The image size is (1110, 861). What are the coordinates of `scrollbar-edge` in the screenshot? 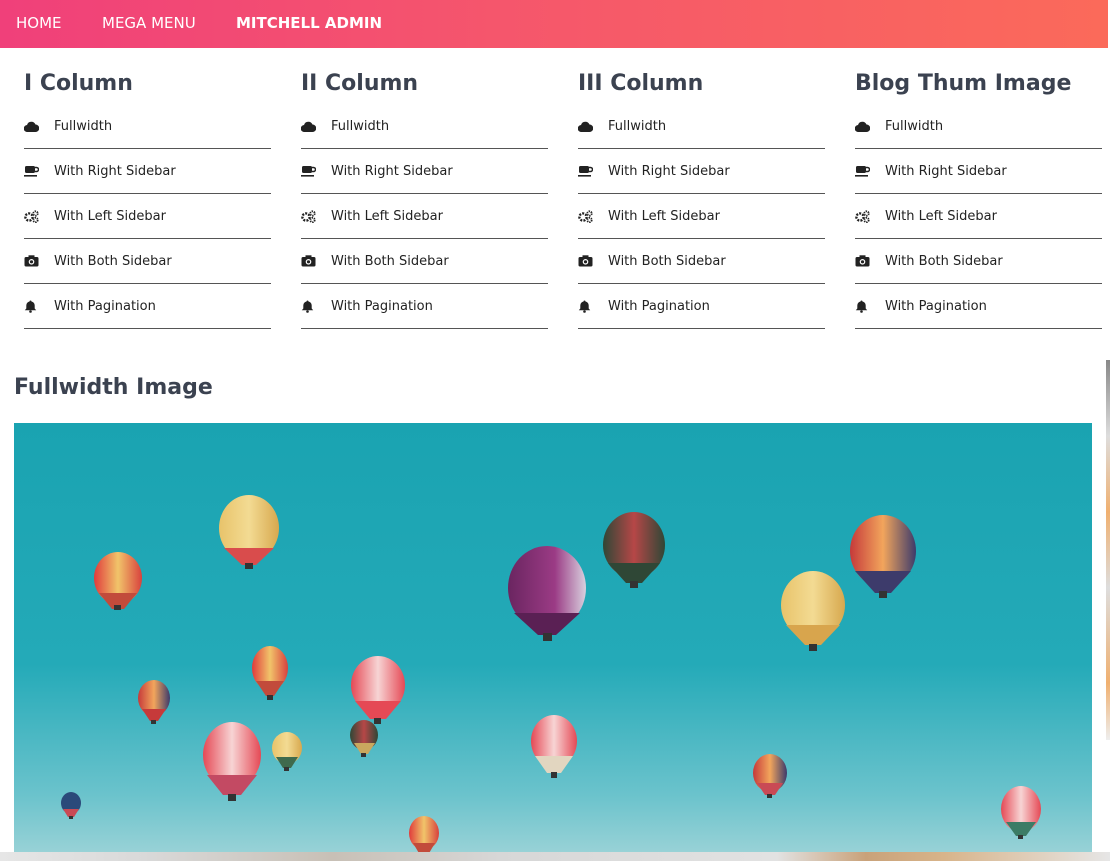 It's located at (1108, 550).